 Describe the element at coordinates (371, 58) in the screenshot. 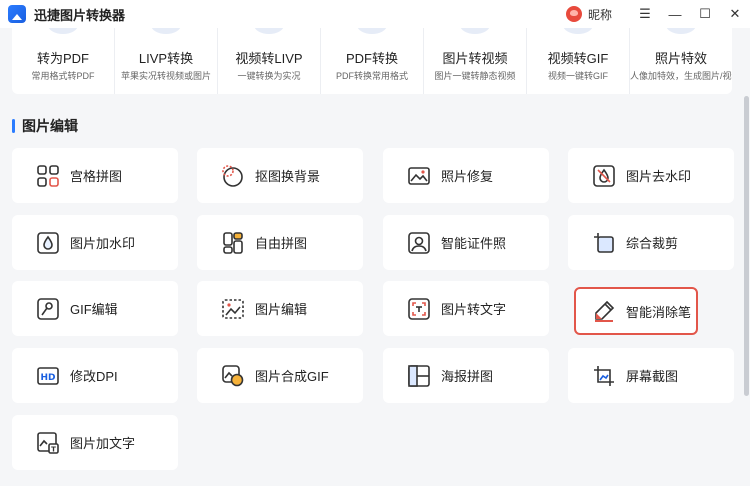

I see `feature-title: PDF转换` at that location.